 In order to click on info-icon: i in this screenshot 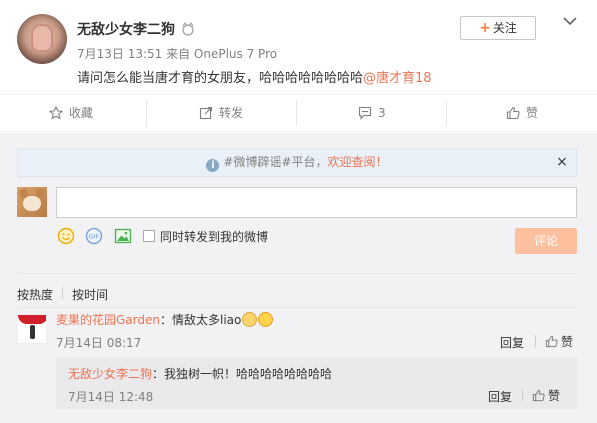, I will do `click(213, 165)`.